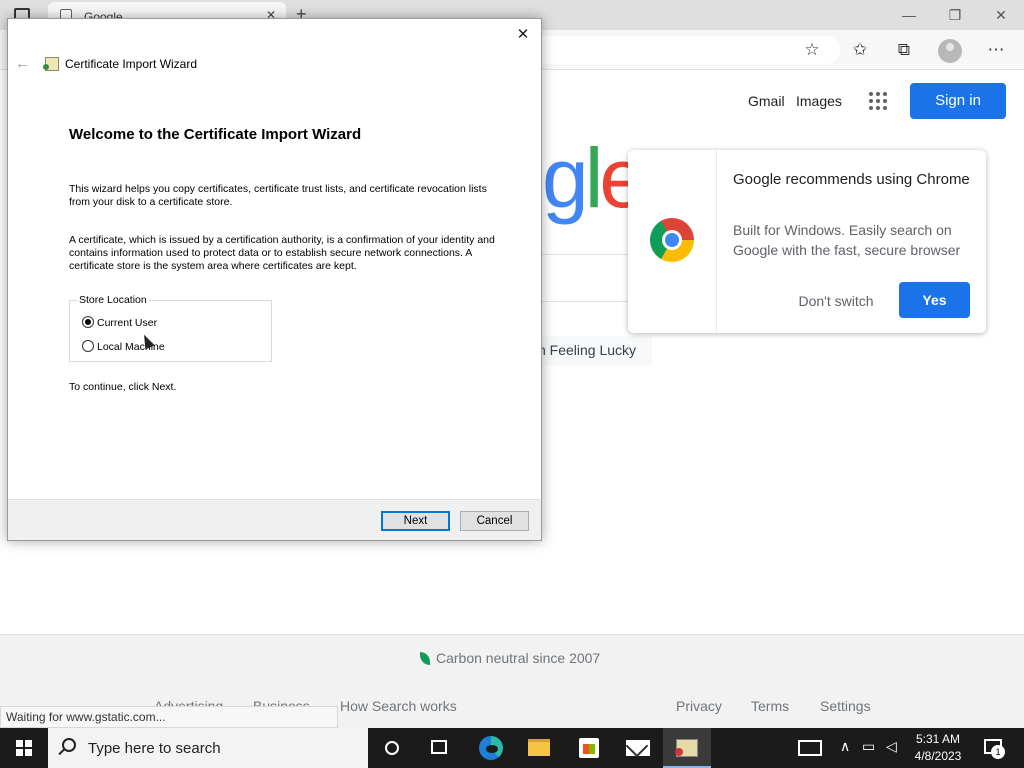 This screenshot has height=768, width=1024. What do you see at coordinates (127, 323) in the screenshot?
I see `radio-label: Current User` at bounding box center [127, 323].